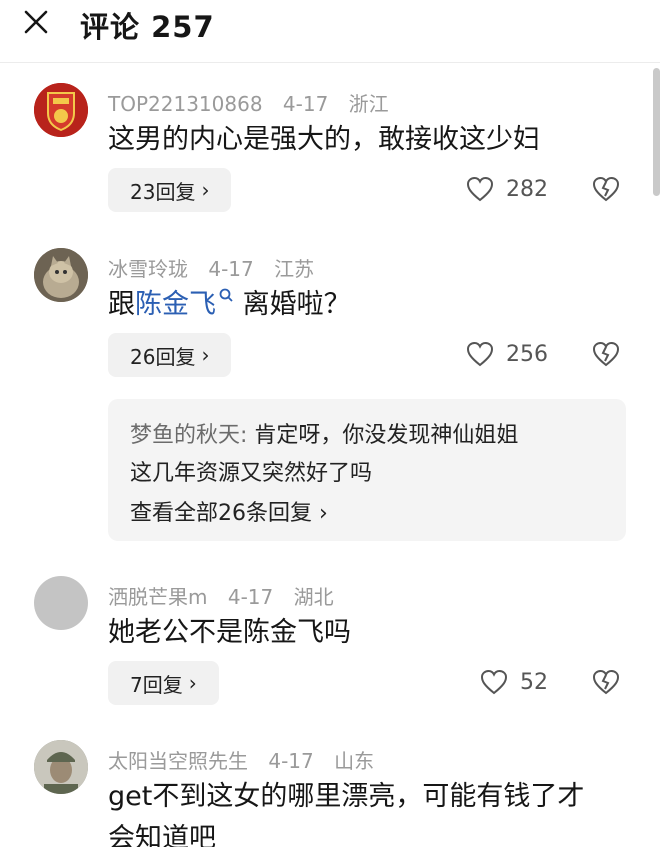 This screenshot has height=847, width=660. Describe the element at coordinates (147, 27) in the screenshot. I see `page-title: 评论 257` at that location.